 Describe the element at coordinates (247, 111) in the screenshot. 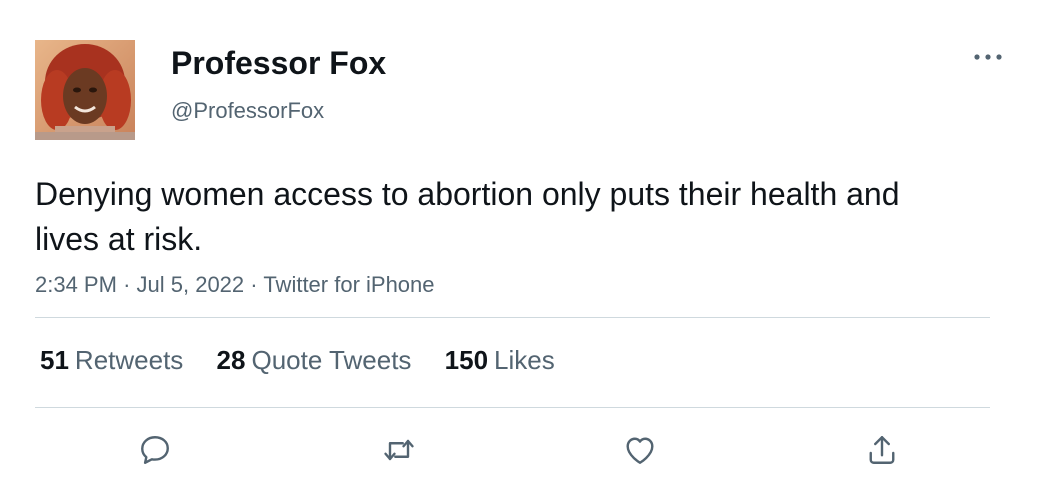

I see `user-handle: @ProfessorFox` at that location.